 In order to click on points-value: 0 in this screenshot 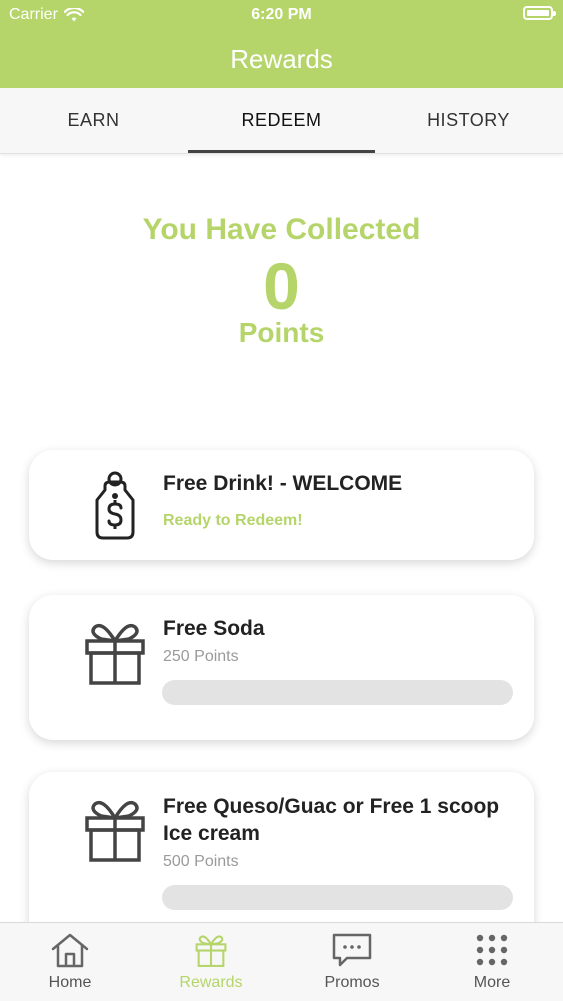, I will do `click(281, 286)`.